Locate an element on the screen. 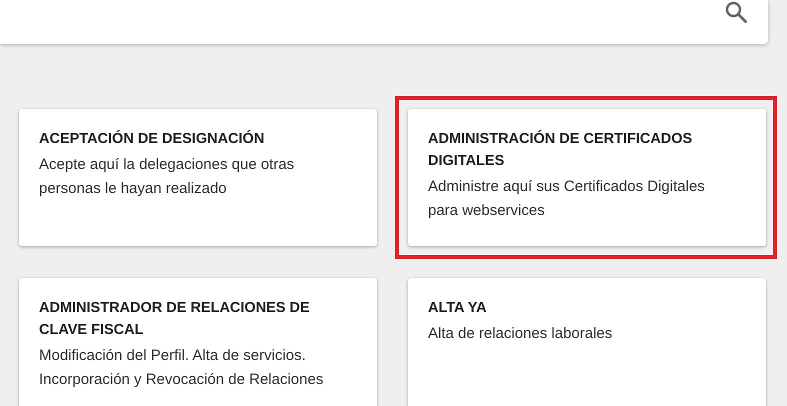 Image resolution: width=787 pixels, height=406 pixels. card-title: ACEPTACIÓN DE DESIGNACIÓN is located at coordinates (152, 139).